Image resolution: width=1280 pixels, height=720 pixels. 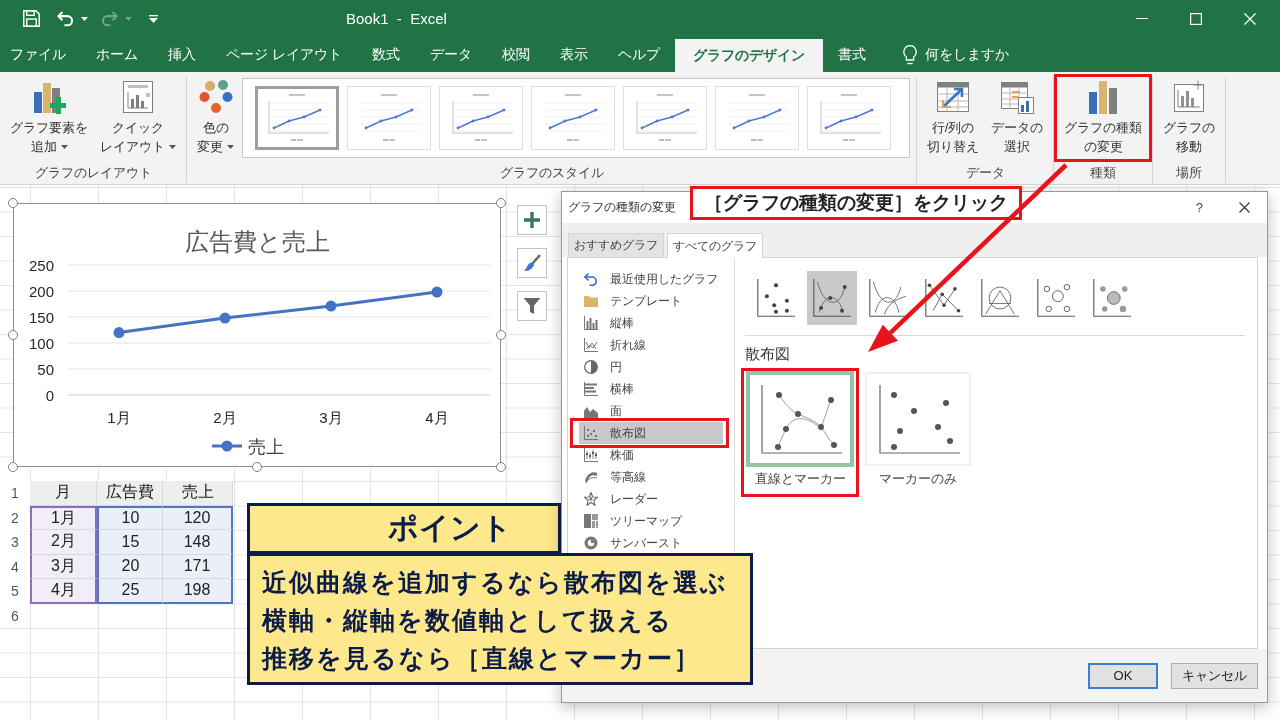 I want to click on switch-row-column-button: 行/列の 切り替え, so click(x=953, y=118).